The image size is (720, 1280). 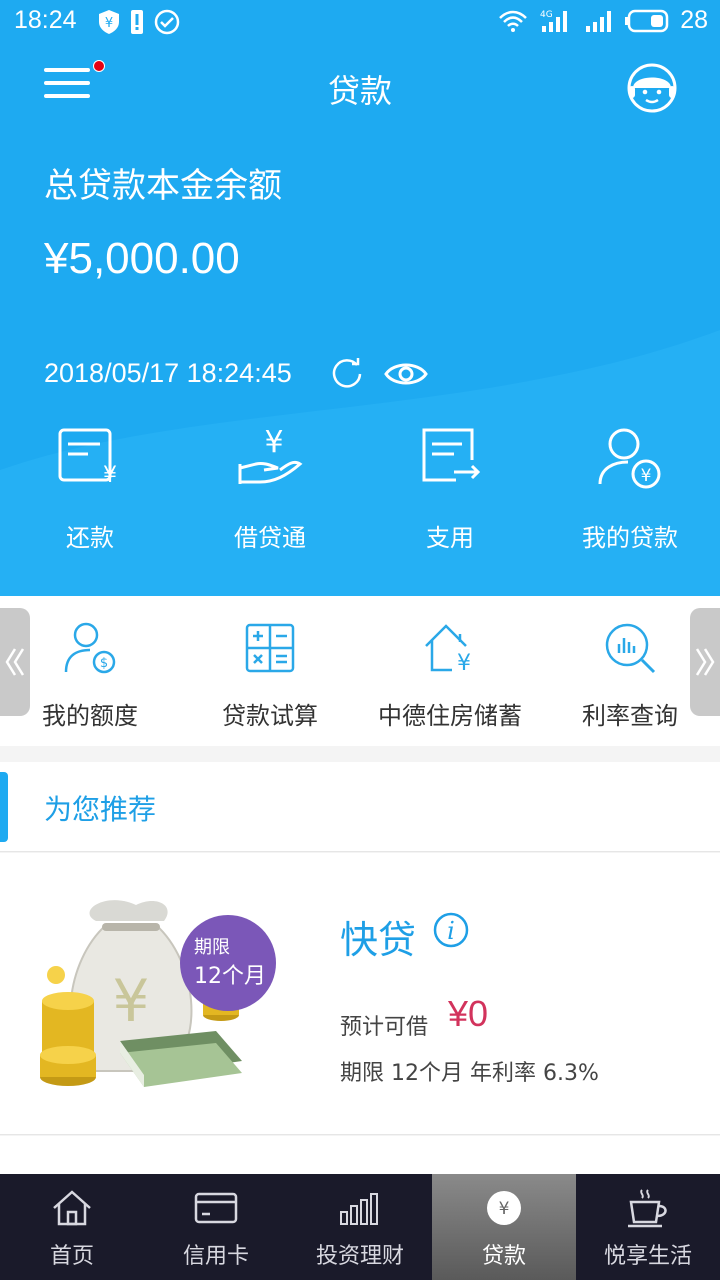 I want to click on quick-action-label: 还款, so click(x=90, y=538).